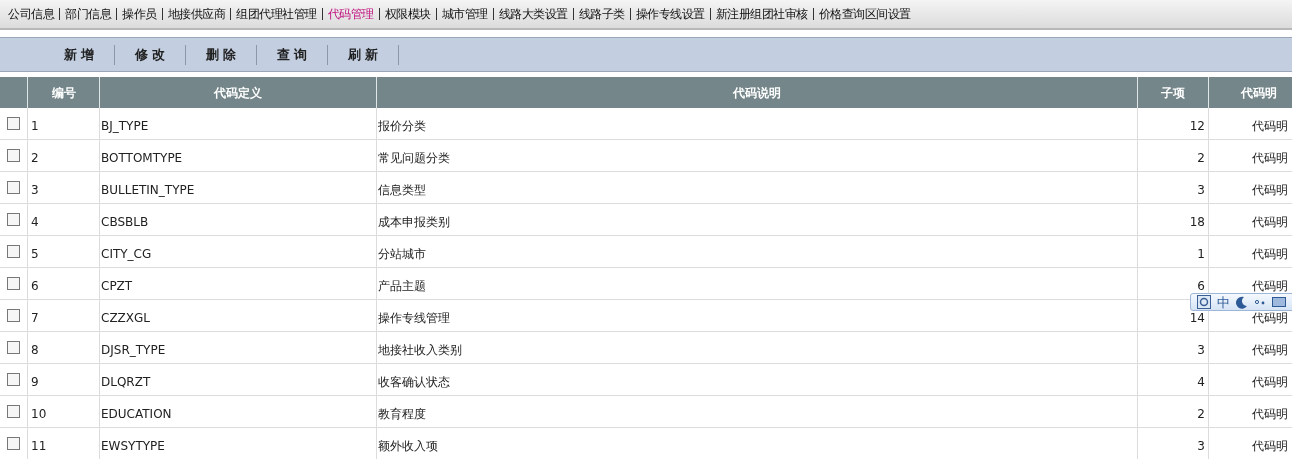  I want to click on nav-link: 线路大类设置, so click(533, 14).